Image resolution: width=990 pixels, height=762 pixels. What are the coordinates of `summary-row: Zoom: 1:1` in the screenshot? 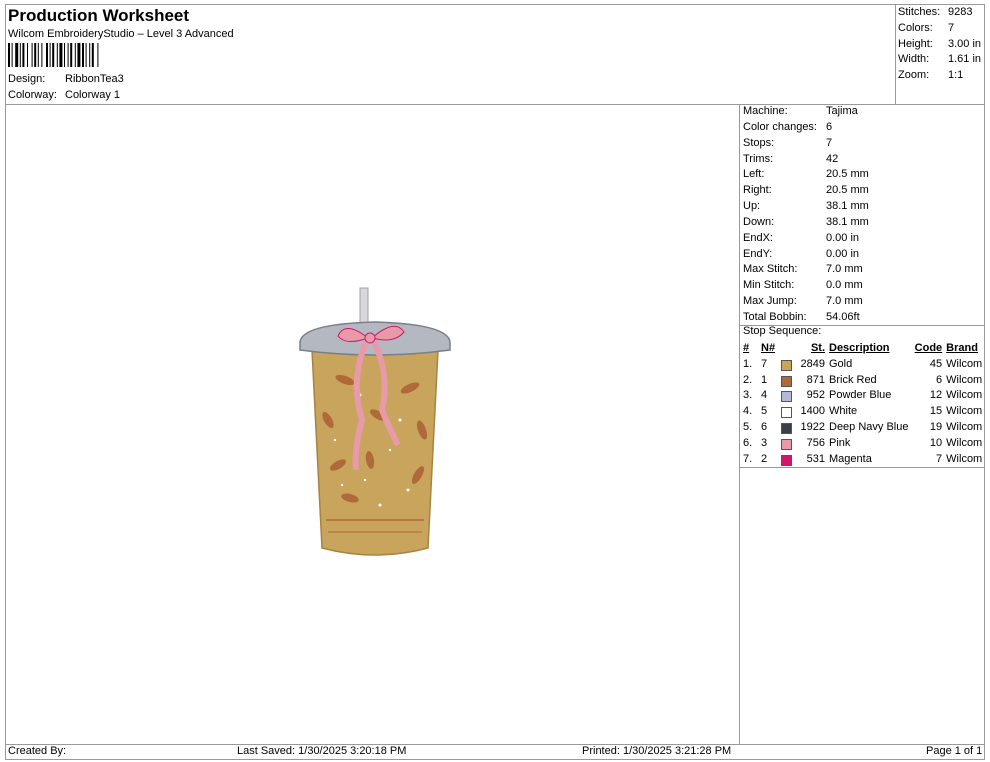 It's located at (942, 76).